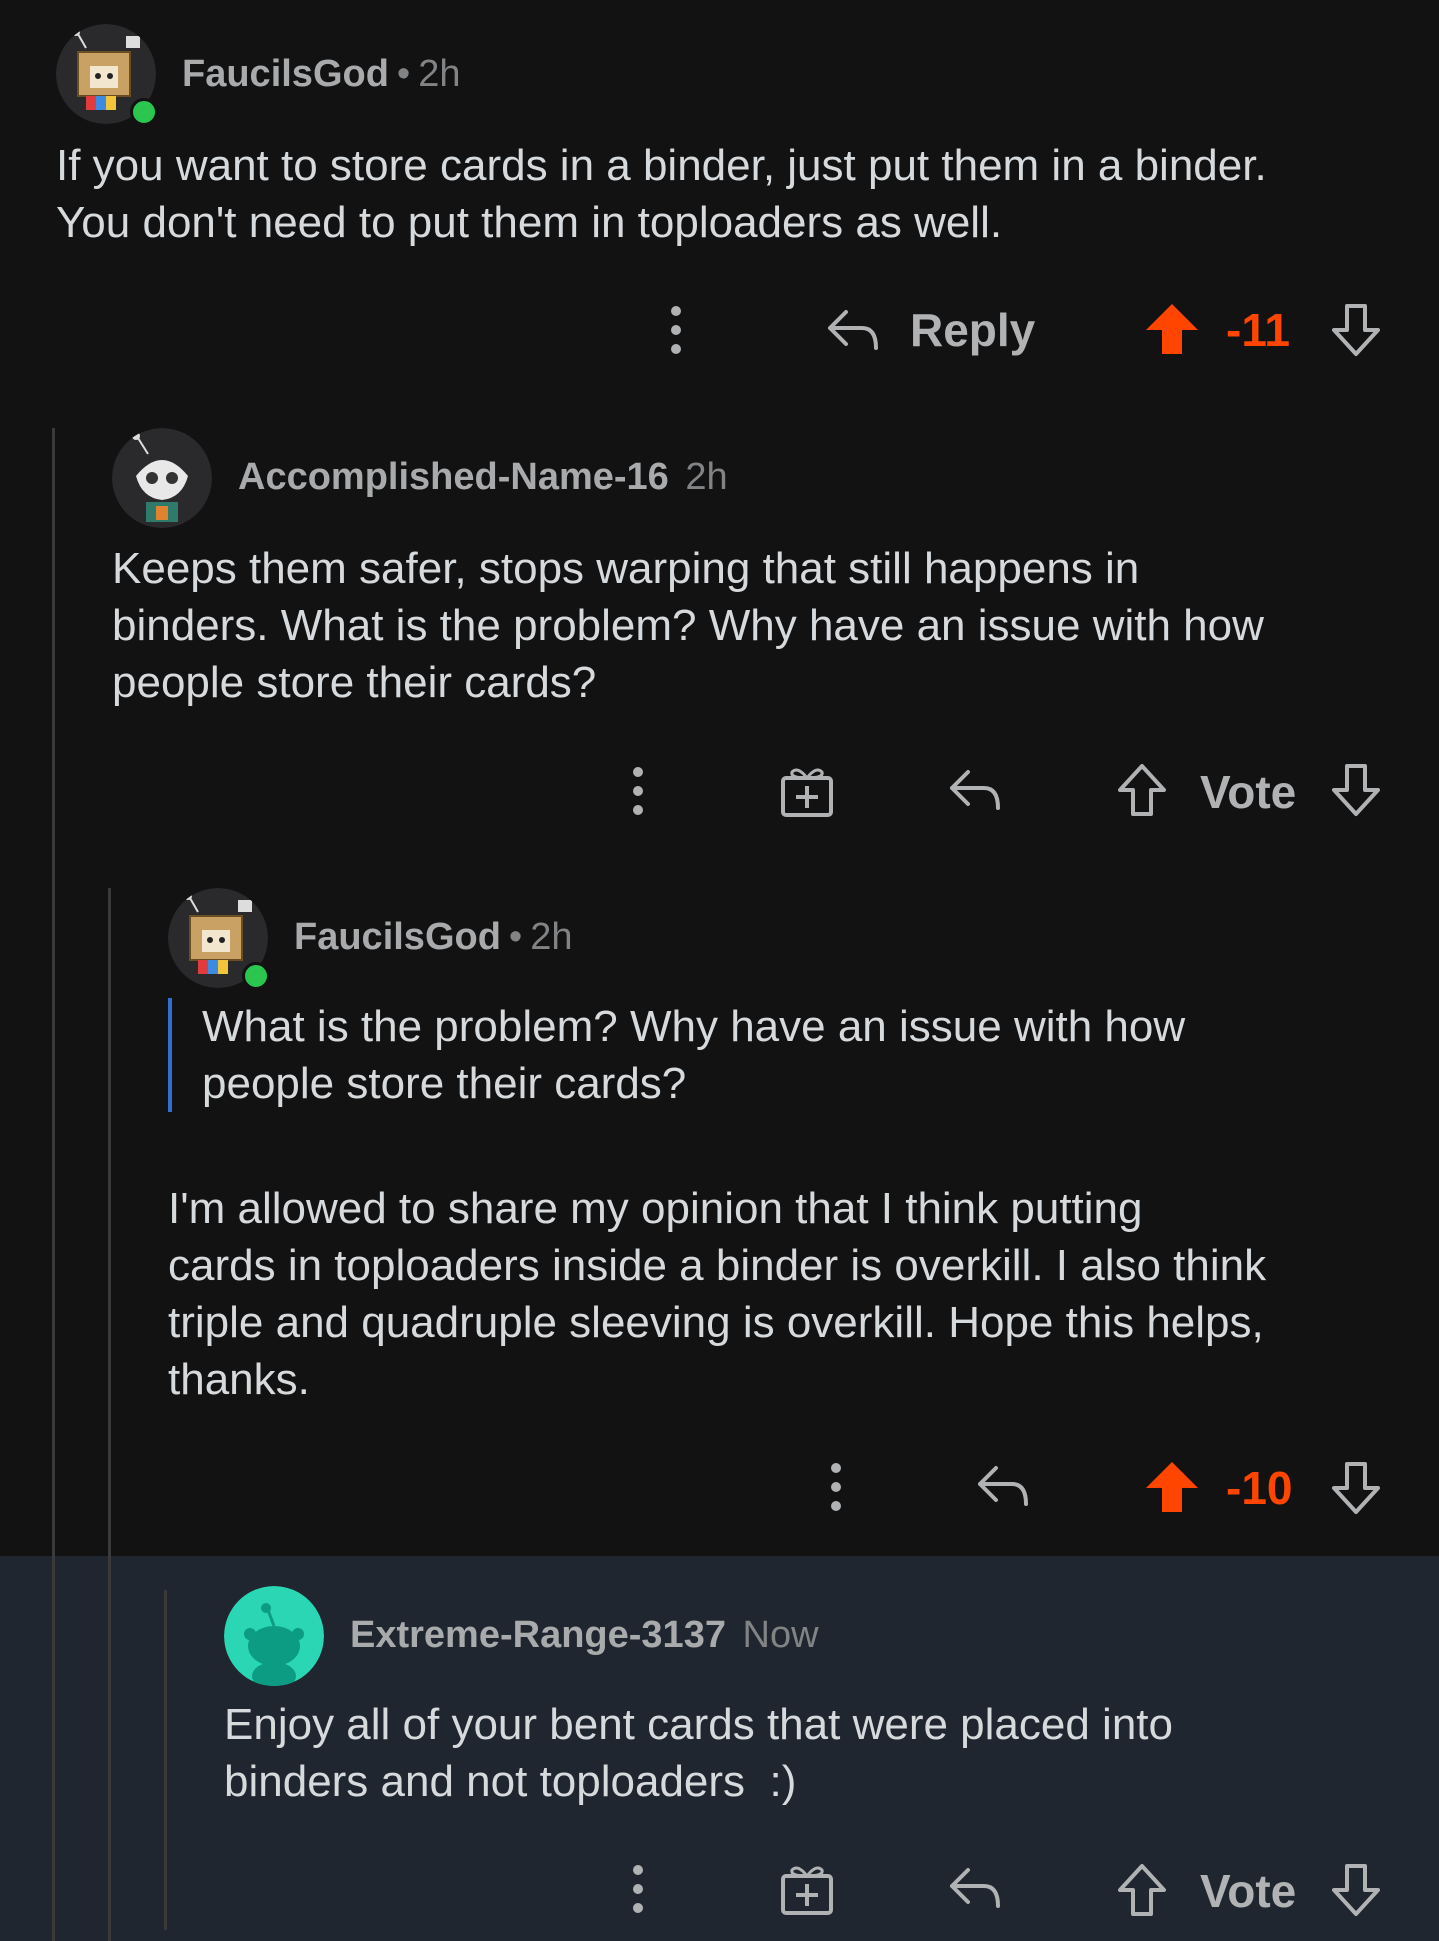 The width and height of the screenshot is (1439, 1941). Describe the element at coordinates (444, 1083) in the screenshot. I see `quote-line: people store their cards?` at that location.